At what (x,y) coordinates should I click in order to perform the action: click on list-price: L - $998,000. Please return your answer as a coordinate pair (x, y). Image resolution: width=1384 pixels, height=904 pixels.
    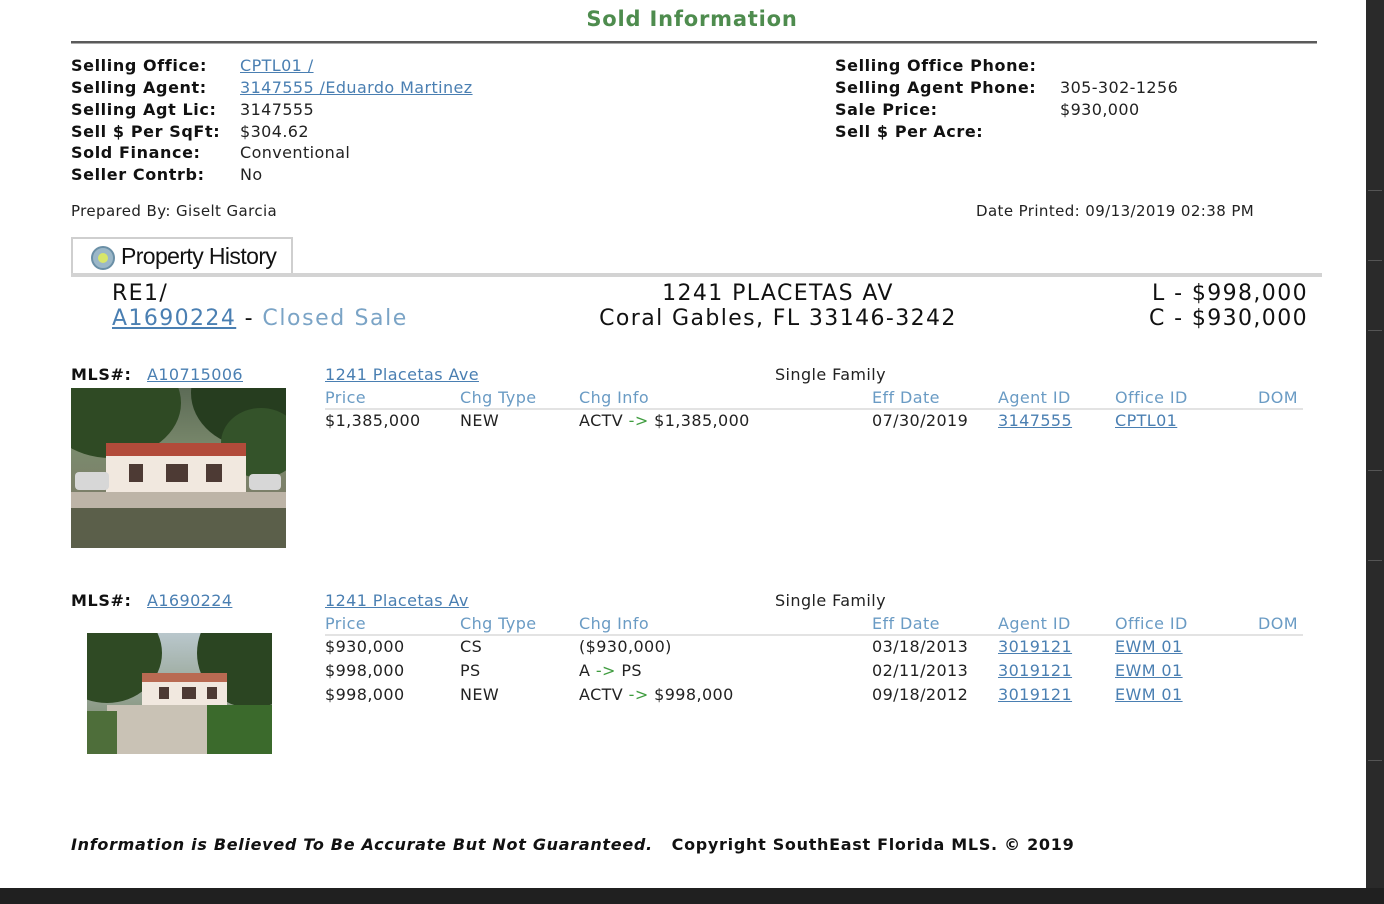
    Looking at the image, I should click on (1230, 293).